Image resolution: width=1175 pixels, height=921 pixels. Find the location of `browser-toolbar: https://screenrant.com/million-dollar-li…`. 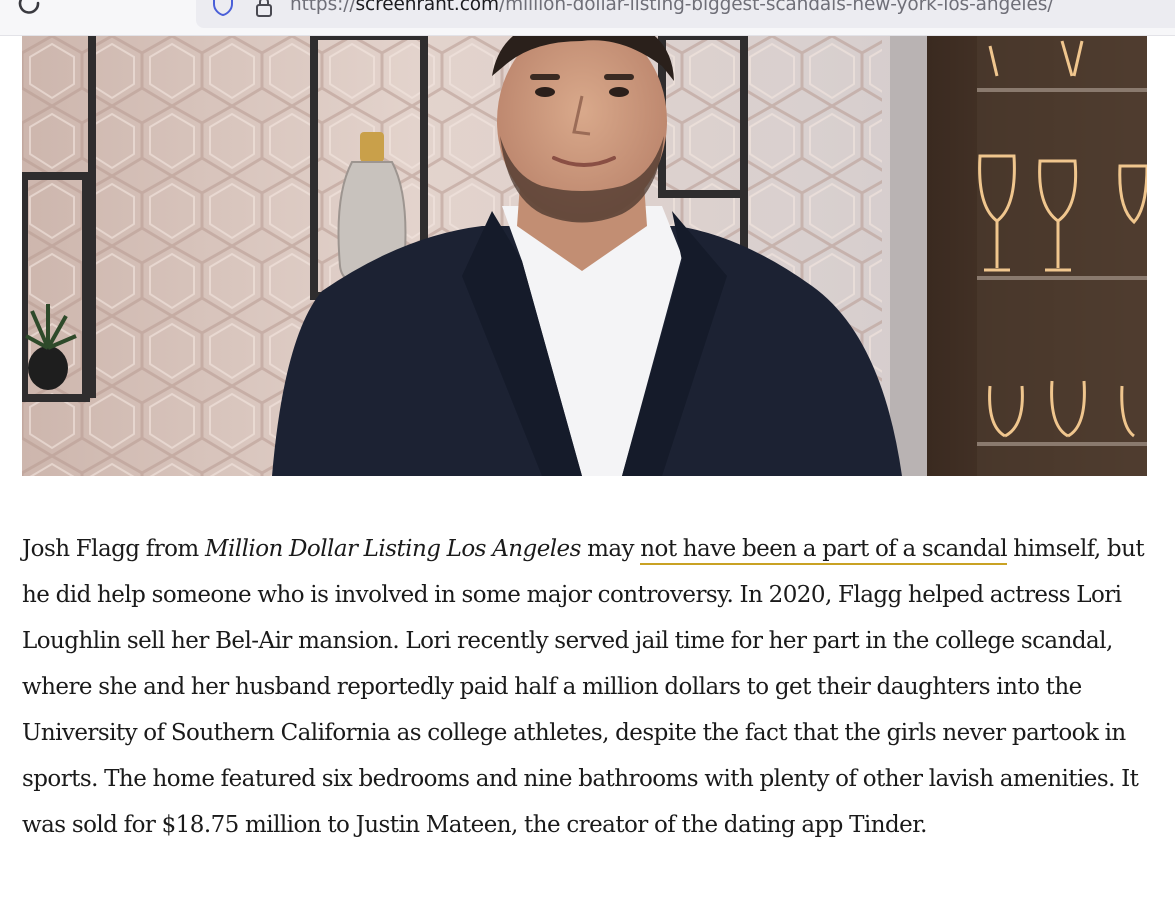

browser-toolbar: https://screenrant.com/million-dollar-li… is located at coordinates (587, 18).